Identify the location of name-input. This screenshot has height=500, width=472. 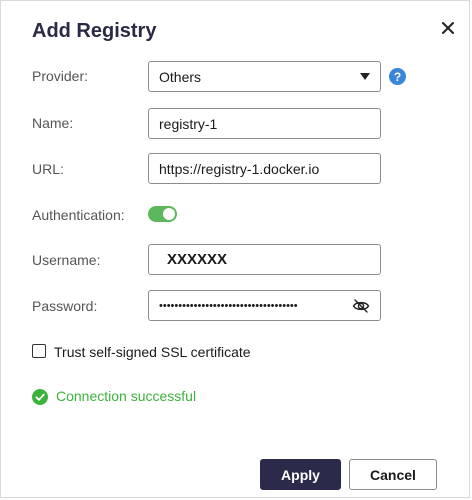
(269, 123).